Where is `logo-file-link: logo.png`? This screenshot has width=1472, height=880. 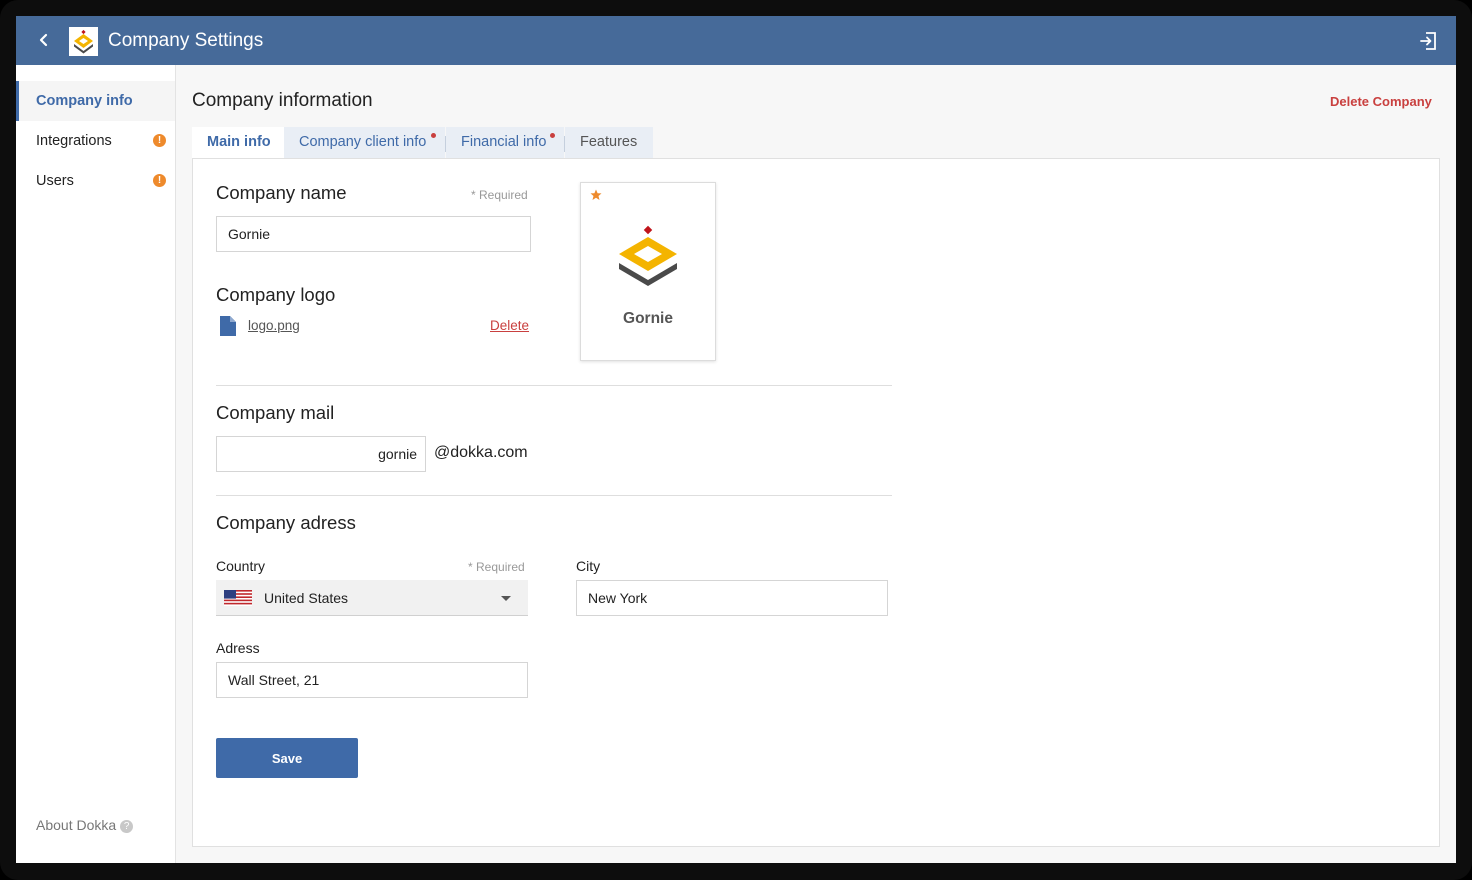
logo-file-link: logo.png is located at coordinates (274, 325).